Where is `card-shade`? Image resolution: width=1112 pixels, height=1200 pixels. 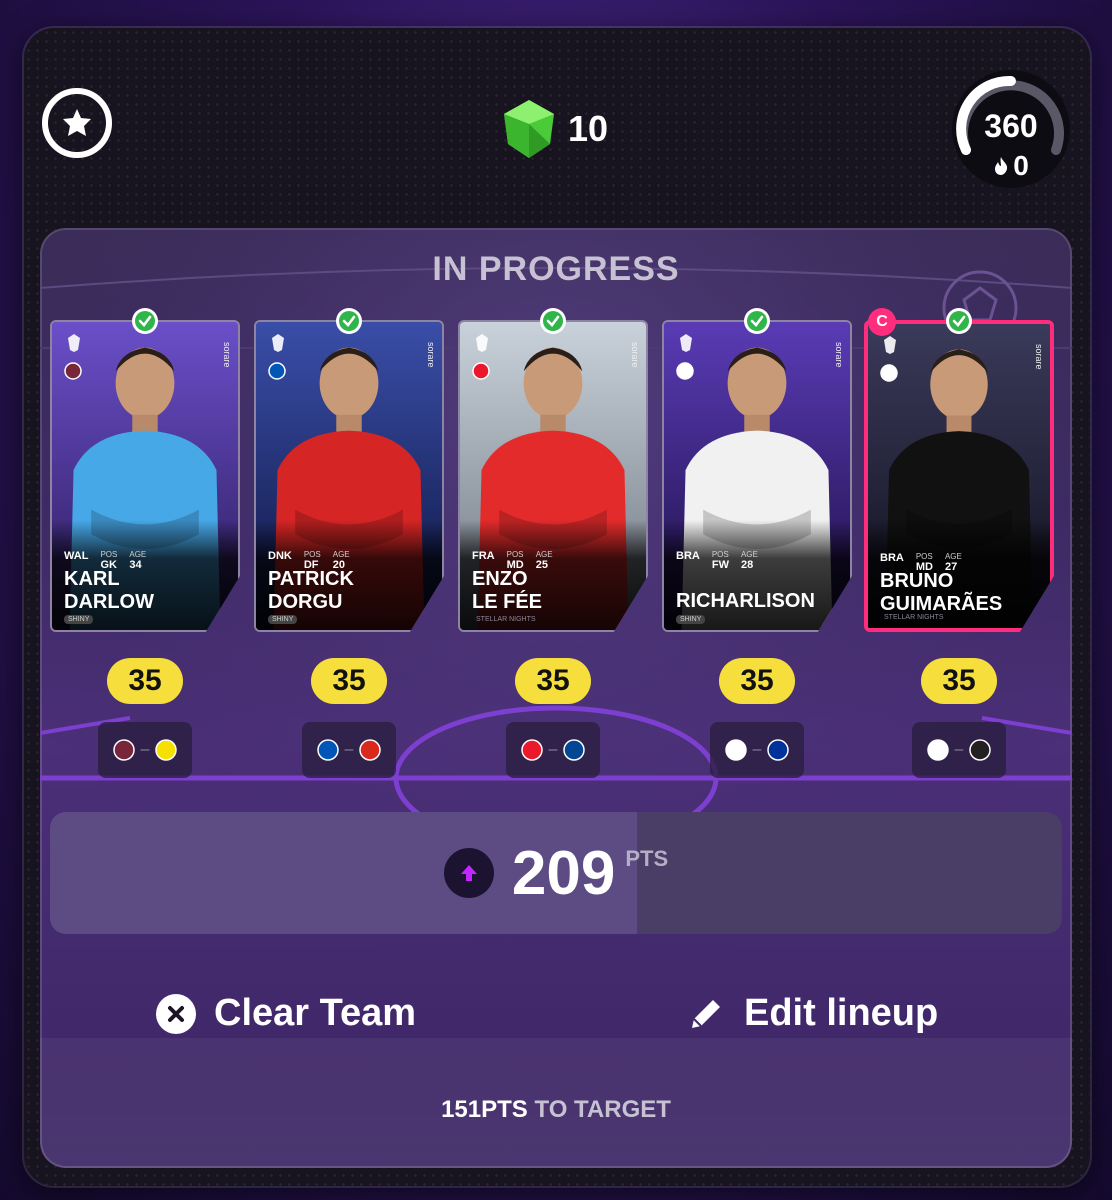 card-shade is located at coordinates (757, 575).